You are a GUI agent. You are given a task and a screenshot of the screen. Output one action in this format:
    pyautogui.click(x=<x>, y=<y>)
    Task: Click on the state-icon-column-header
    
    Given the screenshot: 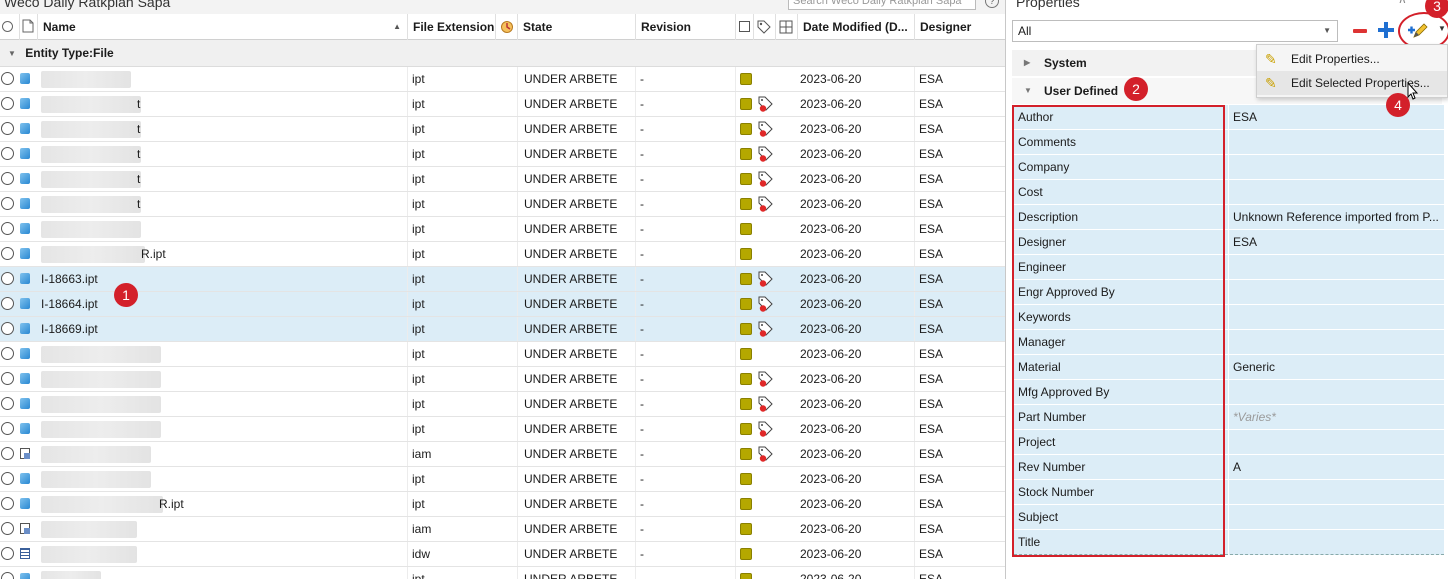 What is the action you would take?
    pyautogui.click(x=507, y=27)
    